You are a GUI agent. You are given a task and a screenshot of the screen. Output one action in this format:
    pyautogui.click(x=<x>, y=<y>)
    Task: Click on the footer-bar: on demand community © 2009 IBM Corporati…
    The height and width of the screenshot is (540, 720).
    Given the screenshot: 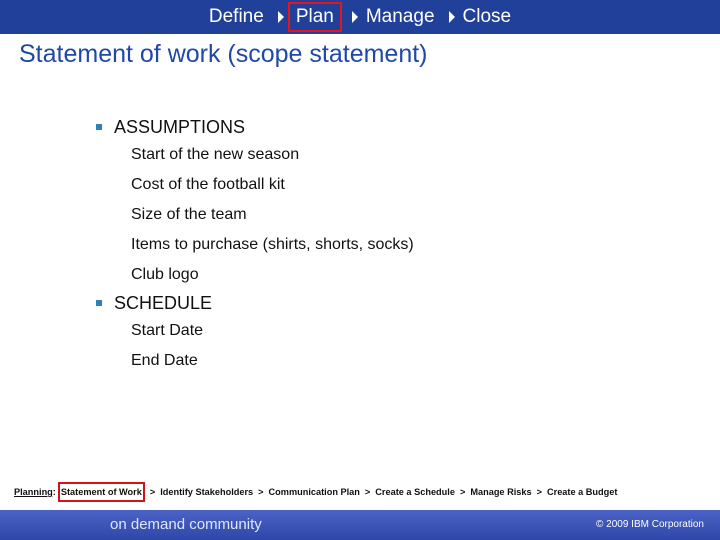 What is the action you would take?
    pyautogui.click(x=360, y=525)
    